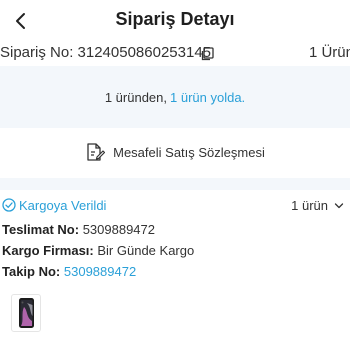  I want to click on delivery-number-label: Teslimat No:, so click(41, 229).